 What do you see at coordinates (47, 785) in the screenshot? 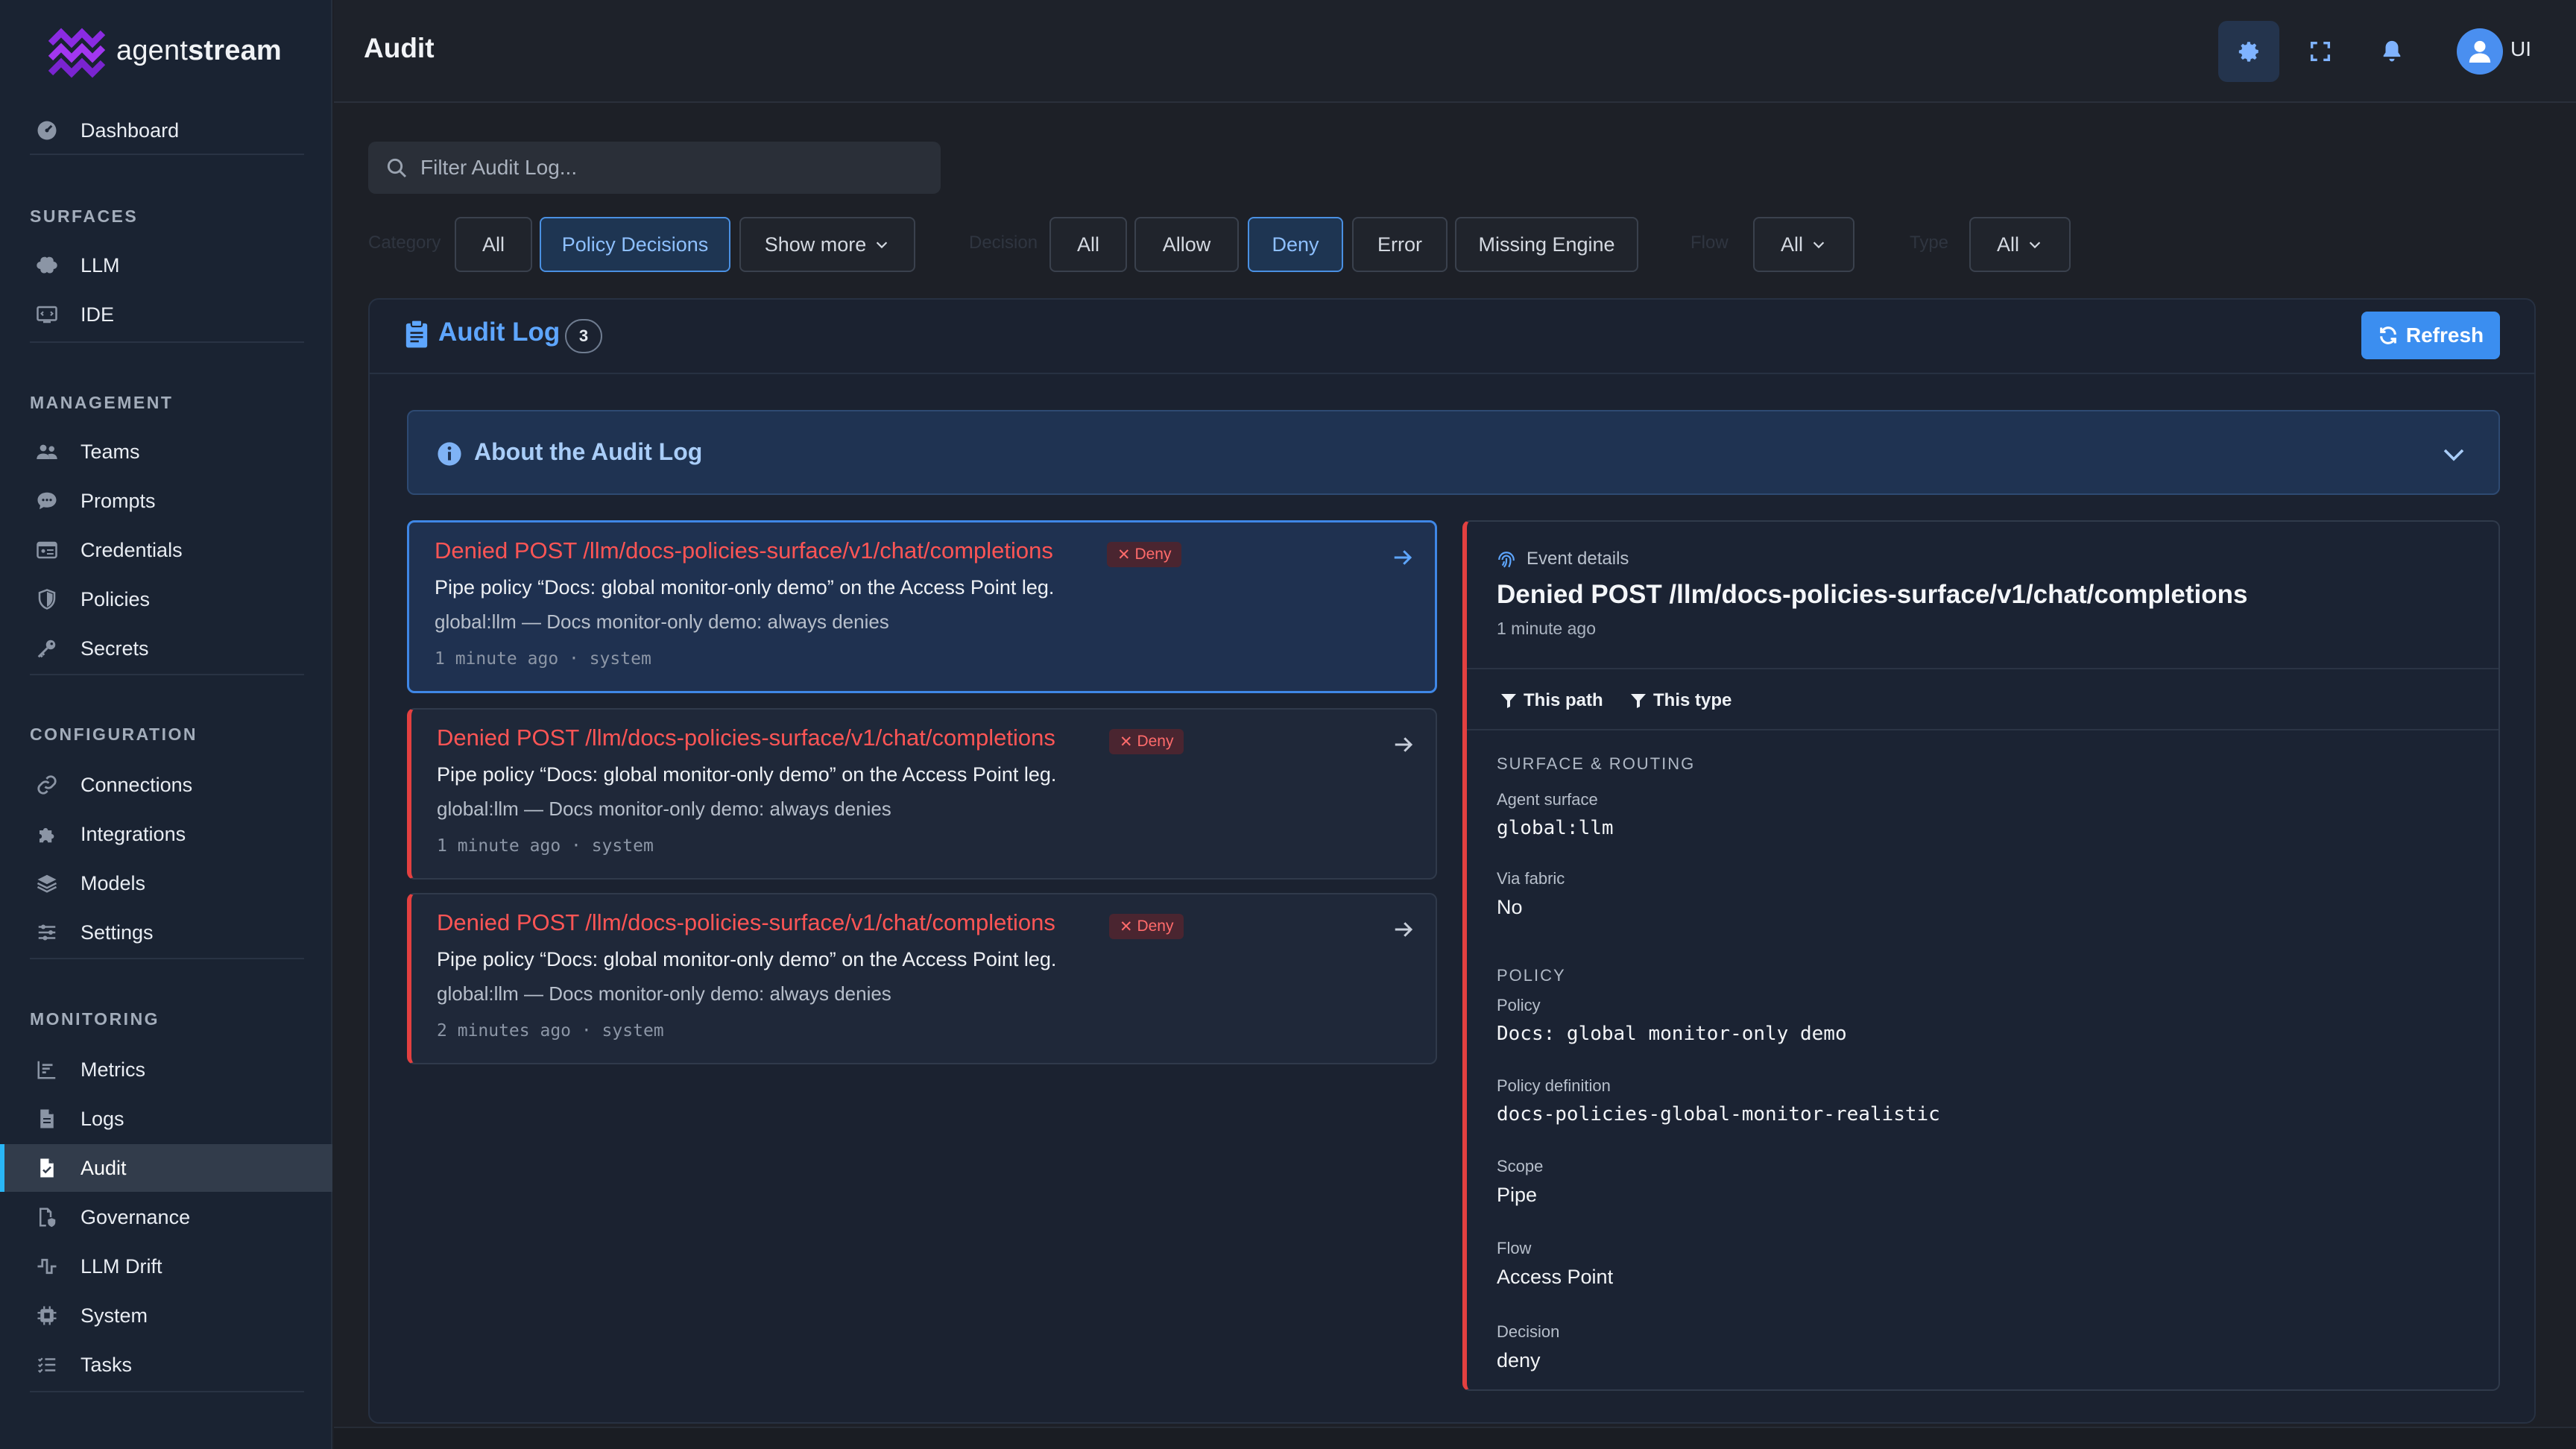
I see `link-icon` at bounding box center [47, 785].